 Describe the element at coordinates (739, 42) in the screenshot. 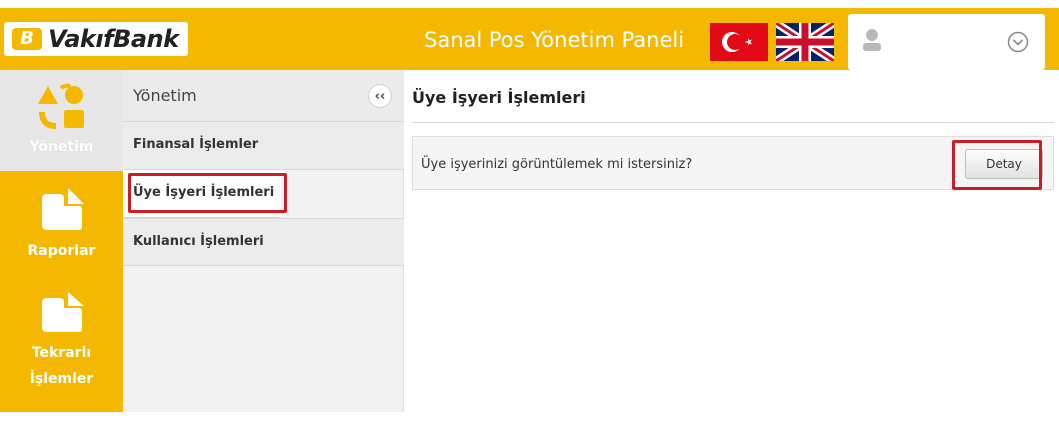

I see `turkish-flag-icon` at that location.